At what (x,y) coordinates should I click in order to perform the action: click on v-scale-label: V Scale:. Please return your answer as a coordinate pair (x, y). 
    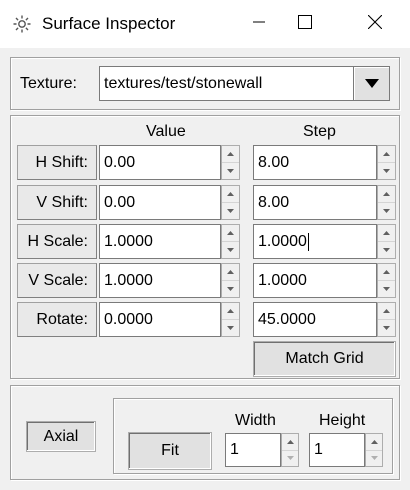
    Looking at the image, I should click on (57, 280).